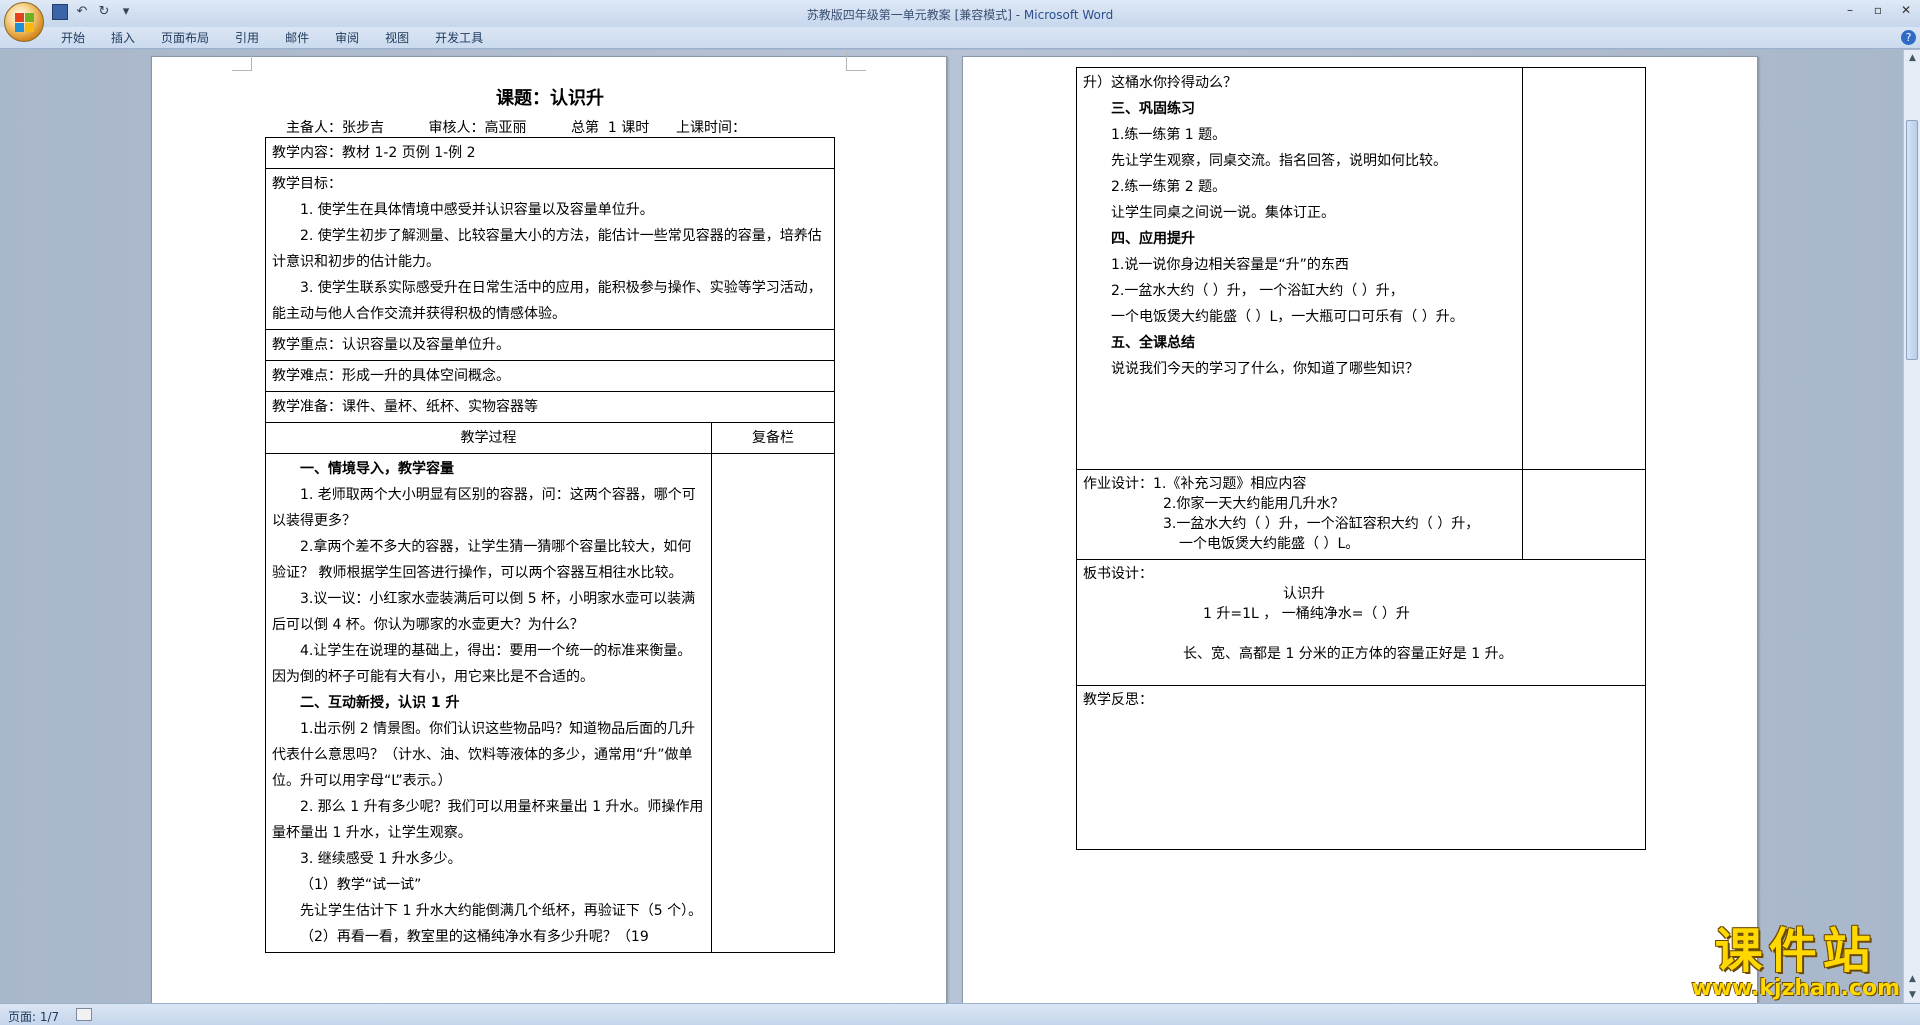  I want to click on process-paragraph: 先让学生观察，同桌交流。指名回答，说明如何比较。, so click(1279, 161).